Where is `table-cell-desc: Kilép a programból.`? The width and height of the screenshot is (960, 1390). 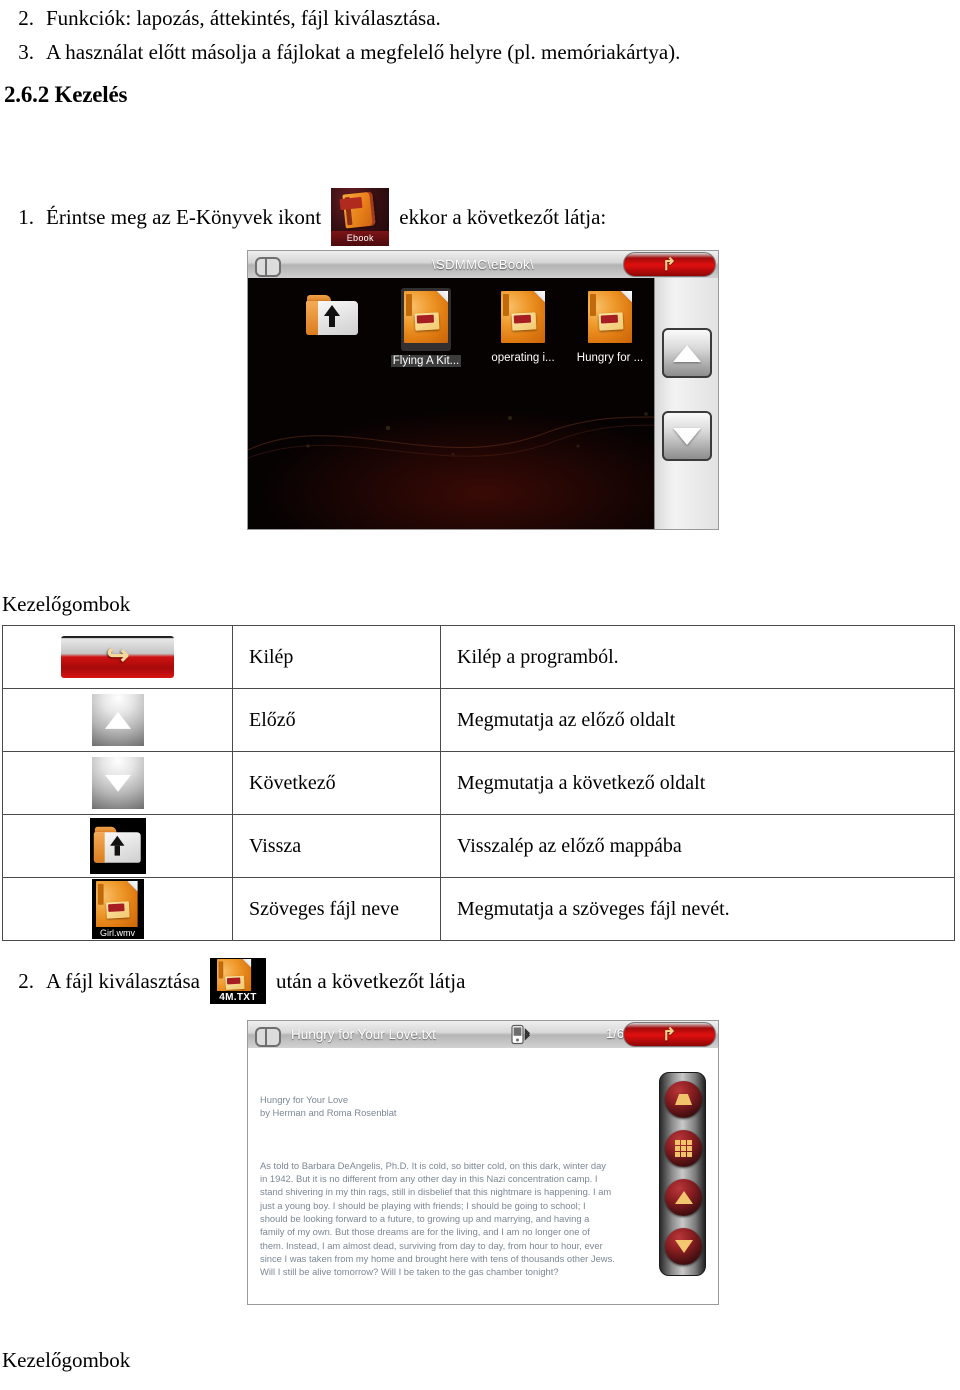
table-cell-desc: Kilép a programból. is located at coordinates (697, 657).